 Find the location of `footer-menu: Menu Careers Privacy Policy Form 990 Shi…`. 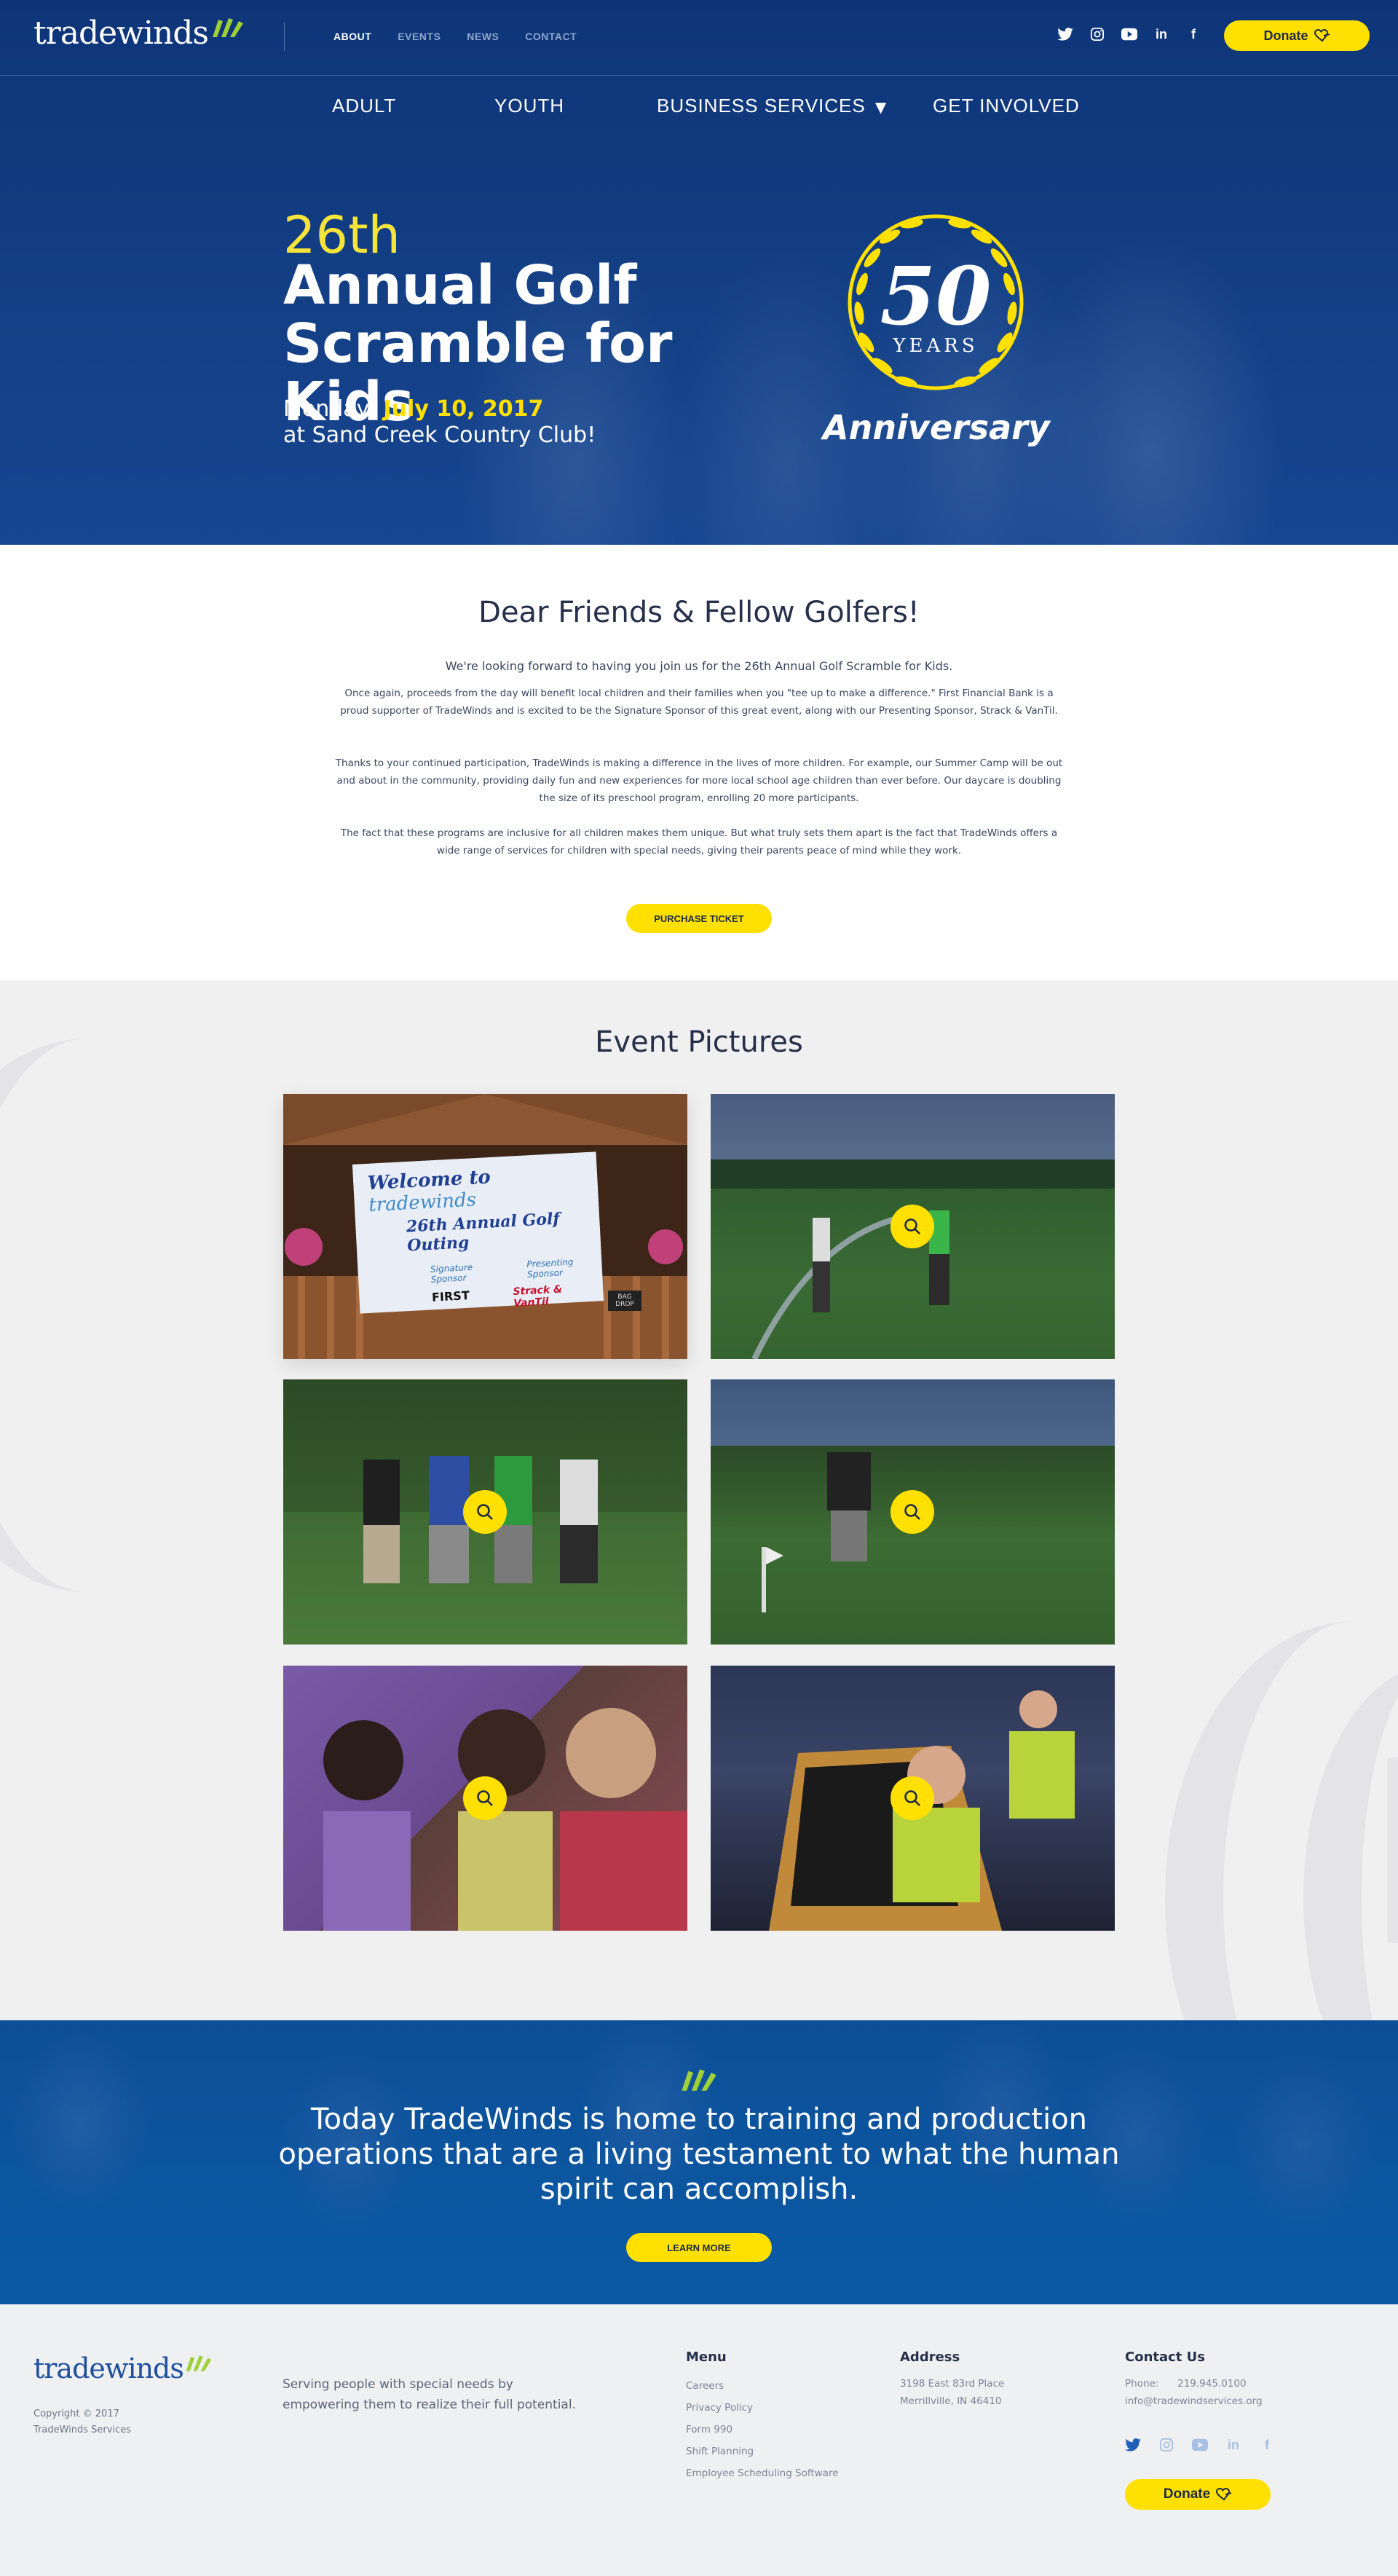

footer-menu: Menu Careers Privacy Policy Form 990 Shi… is located at coordinates (763, 2416).